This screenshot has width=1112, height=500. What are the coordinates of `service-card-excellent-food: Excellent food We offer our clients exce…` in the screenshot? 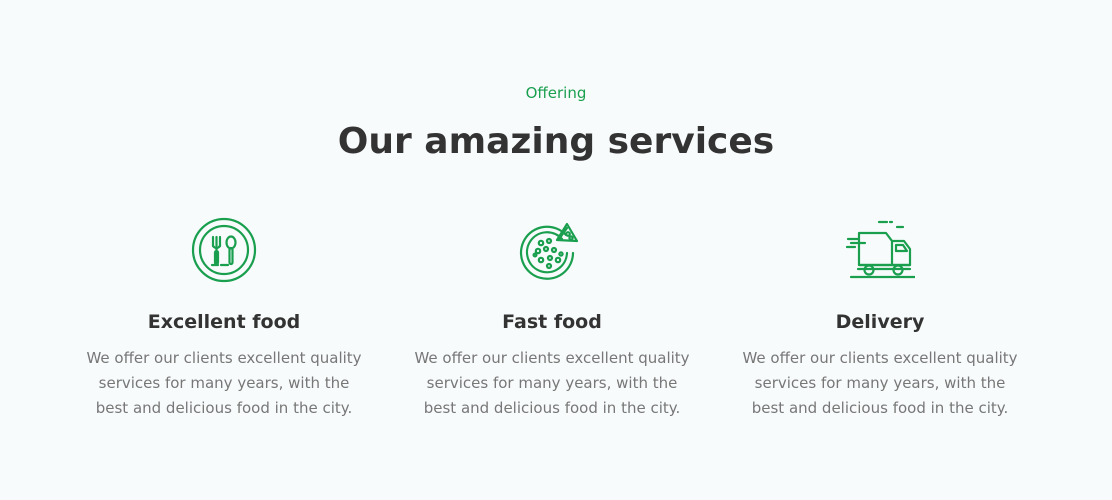 It's located at (224, 332).